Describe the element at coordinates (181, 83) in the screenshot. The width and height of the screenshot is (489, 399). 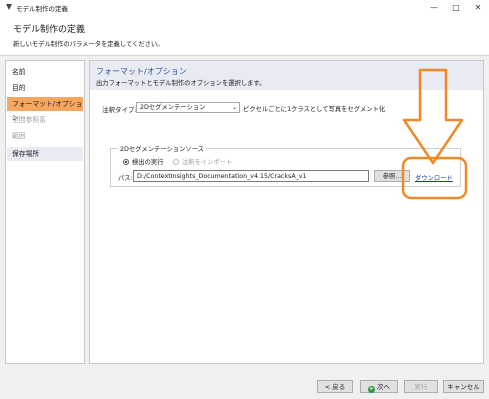
I see `panel-subtitle: 出力フォーマットとモデル制作のオプションを選択します。` at that location.